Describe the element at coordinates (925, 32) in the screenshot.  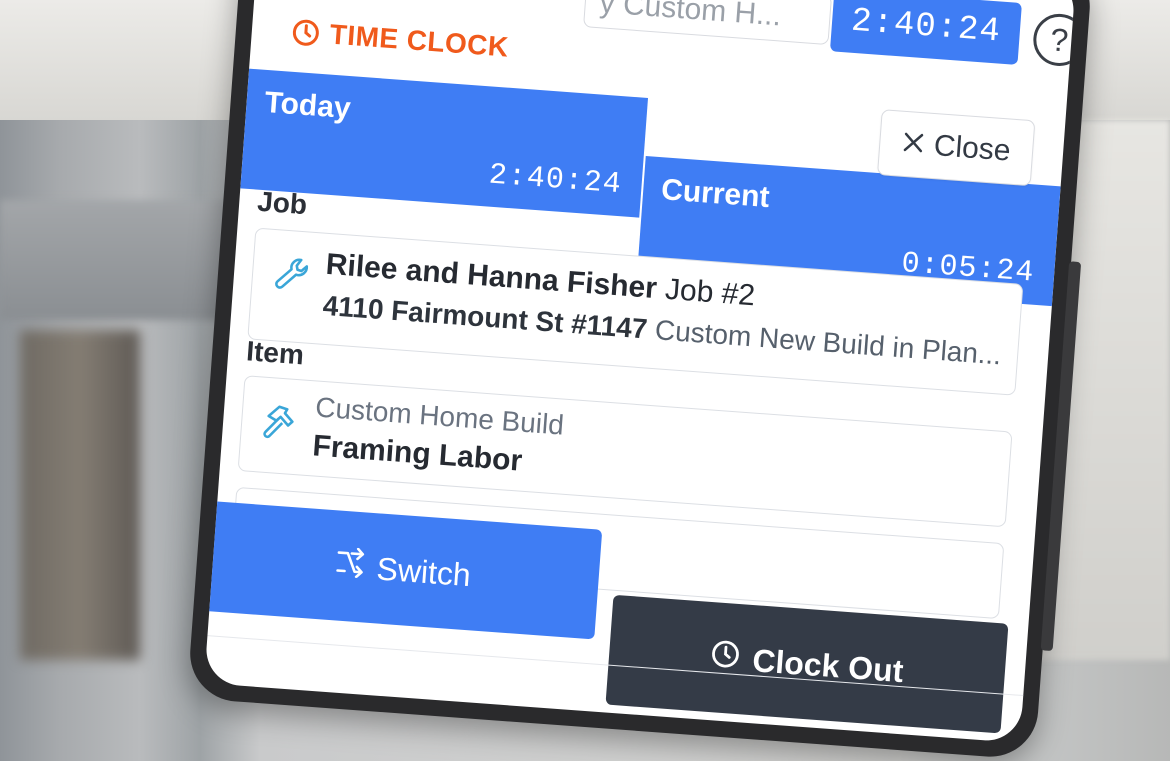
I see `running-timer-button: 2:40:24` at that location.